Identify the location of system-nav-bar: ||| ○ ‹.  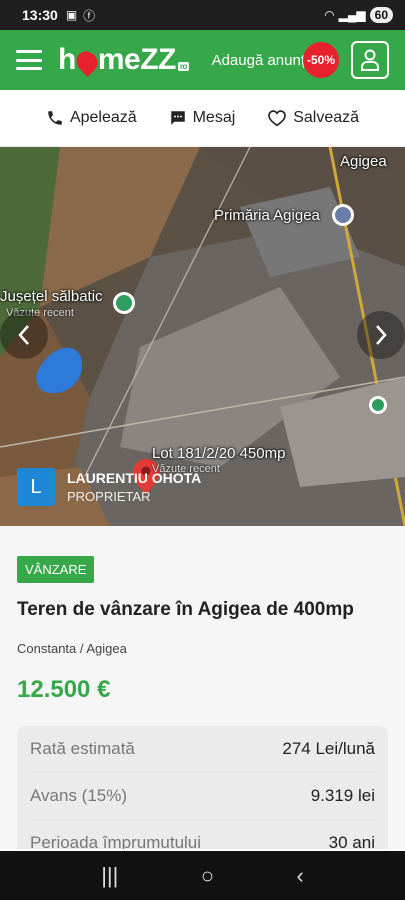
(202, 875).